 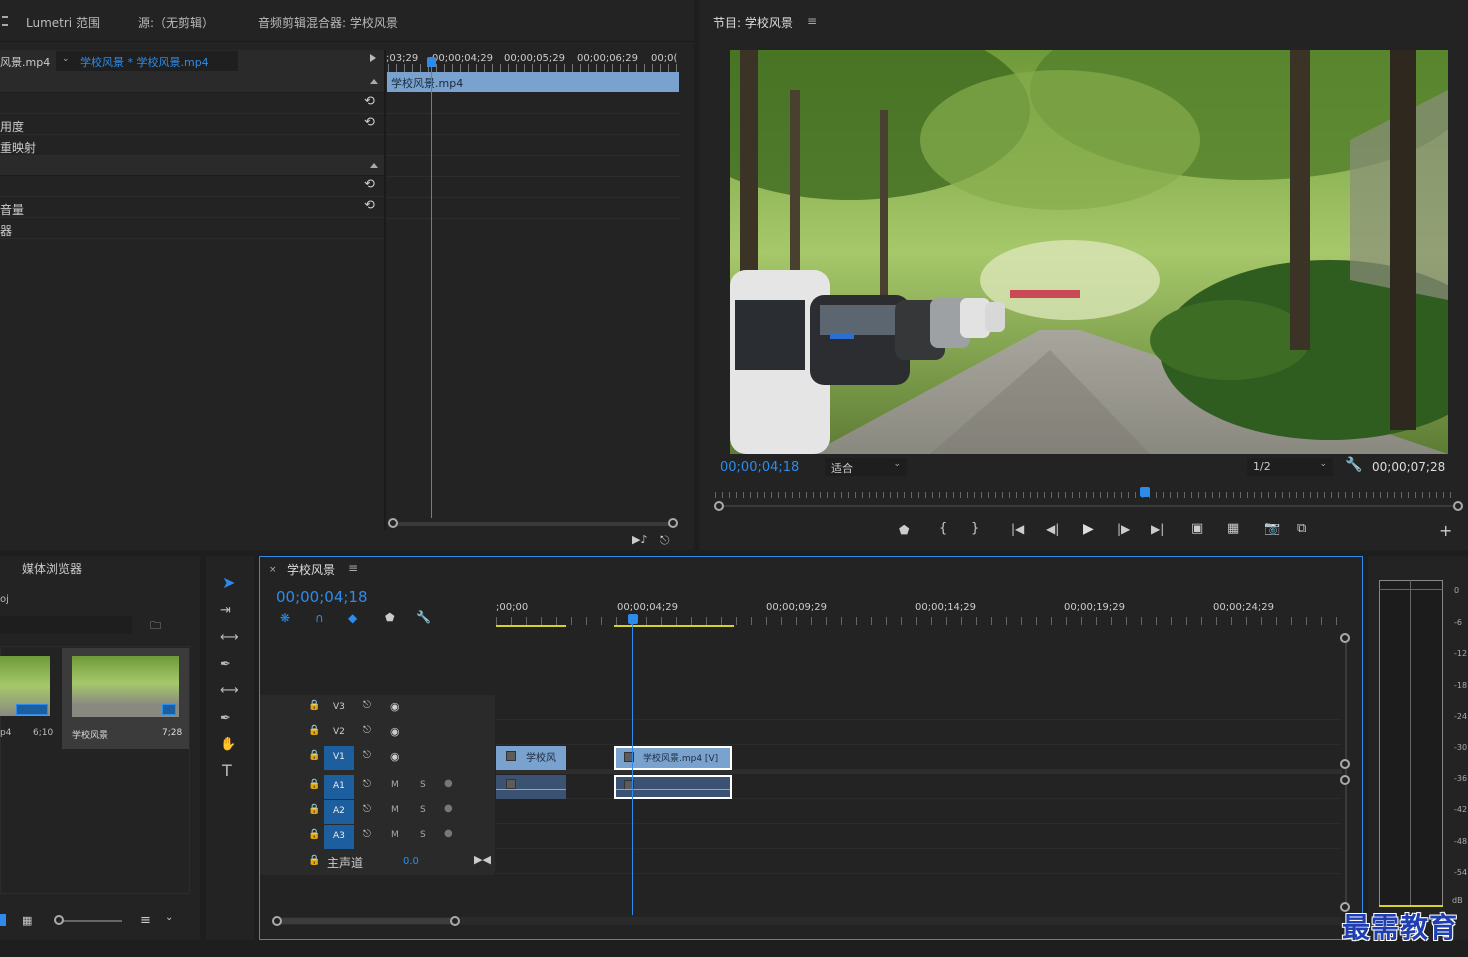 I want to click on add-marker-icon: ⬟, so click(x=390, y=617).